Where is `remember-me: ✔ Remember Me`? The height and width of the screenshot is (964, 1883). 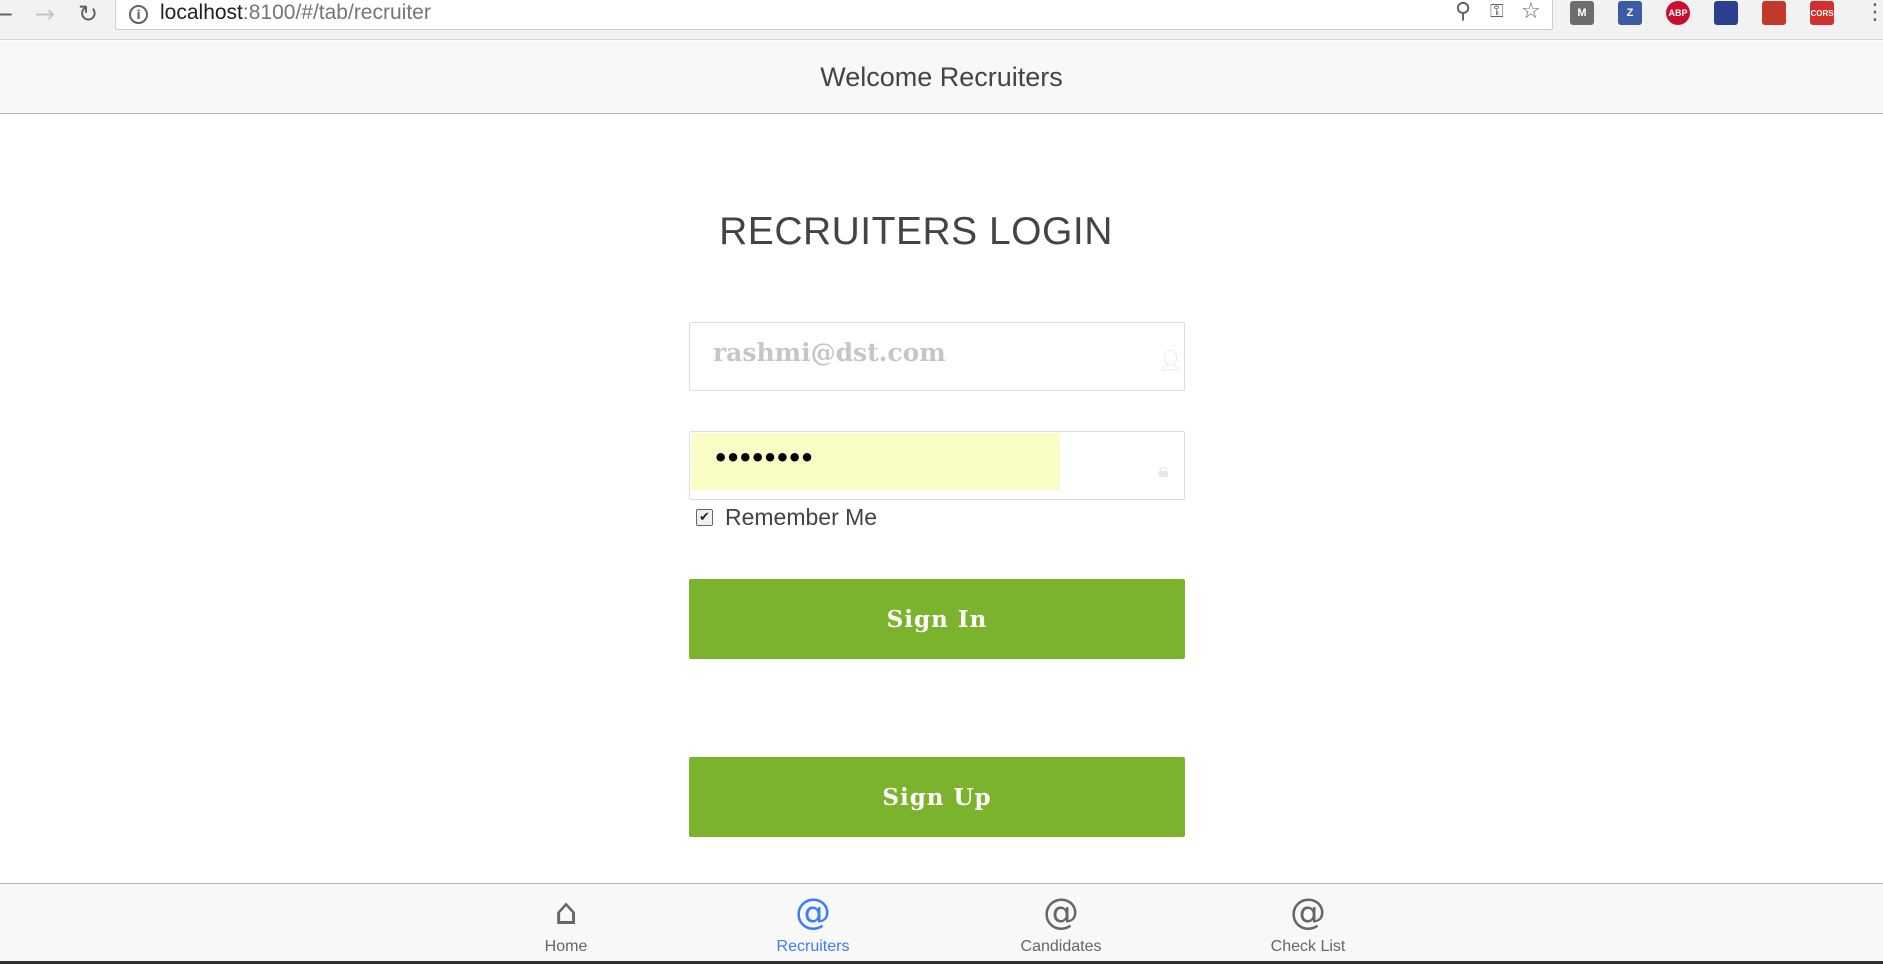
remember-me: ✔ Remember Me is located at coordinates (786, 517).